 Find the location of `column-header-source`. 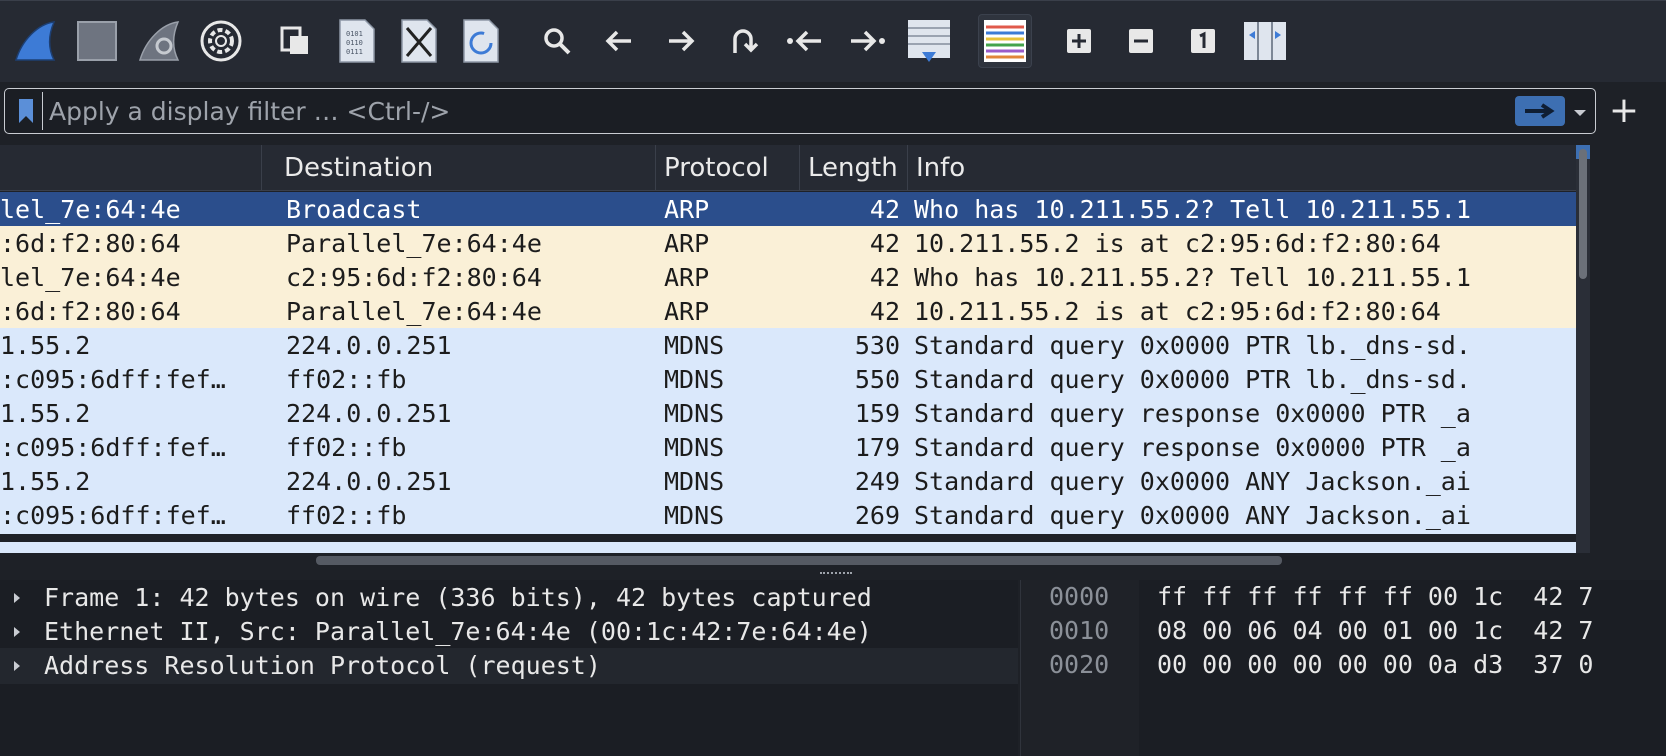

column-header-source is located at coordinates (131, 168).